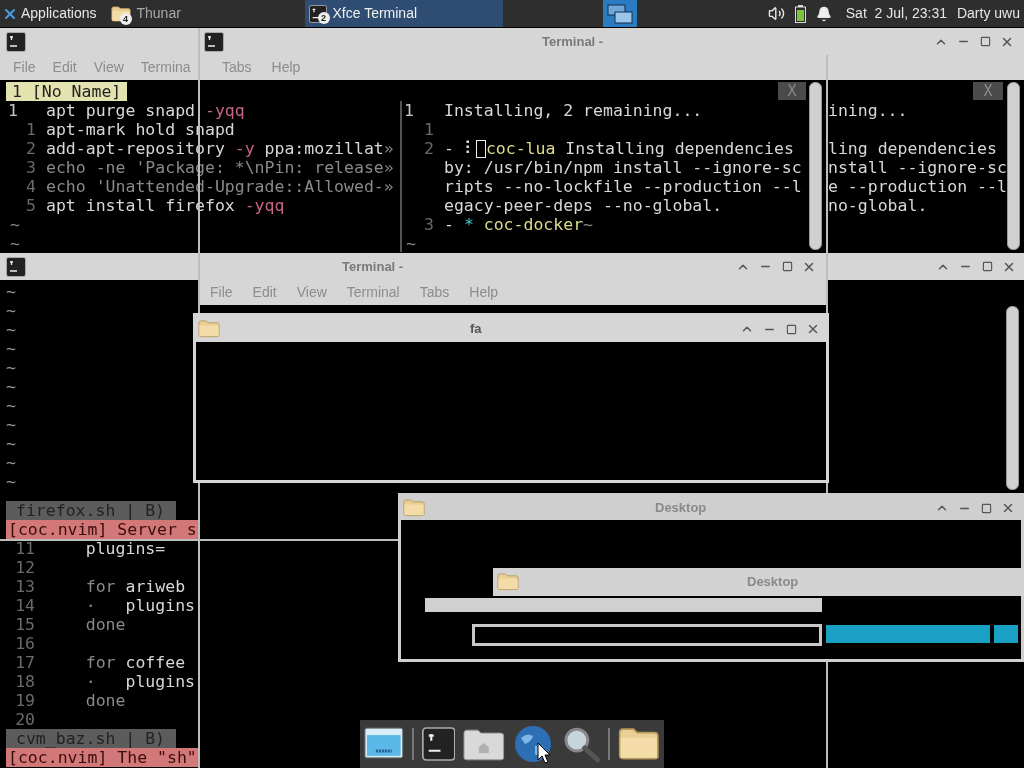  Describe the element at coordinates (619, 13) in the screenshot. I see `workspace-switcher` at that location.